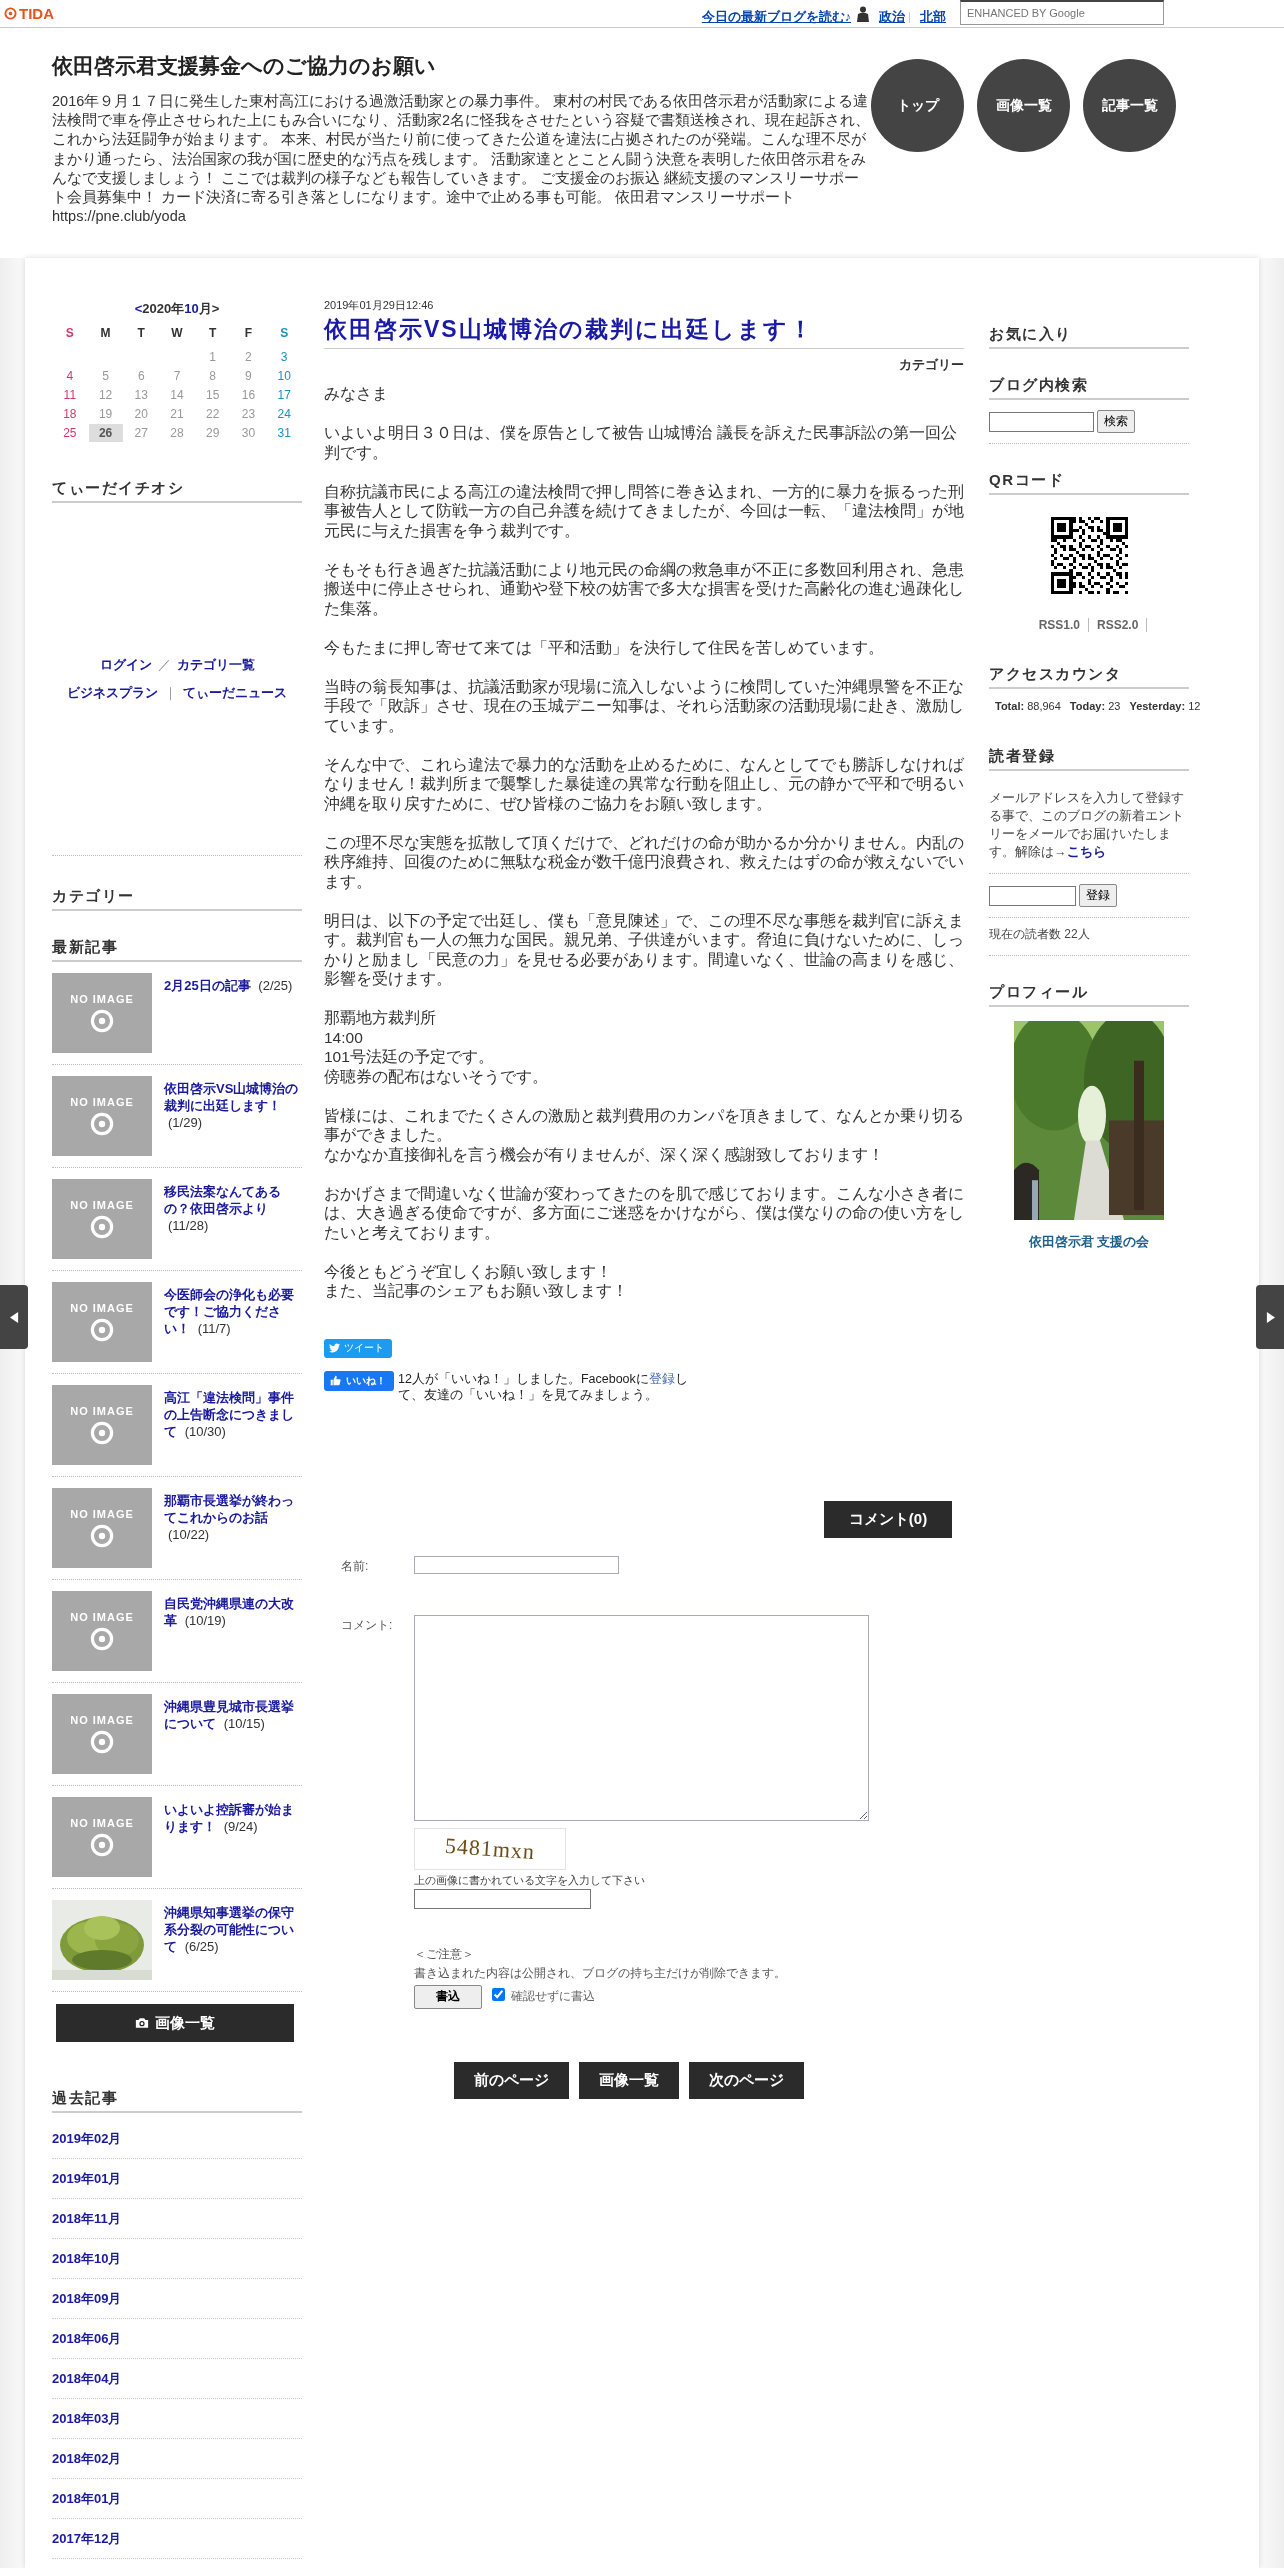  I want to click on calendar-day: 11, so click(69, 395).